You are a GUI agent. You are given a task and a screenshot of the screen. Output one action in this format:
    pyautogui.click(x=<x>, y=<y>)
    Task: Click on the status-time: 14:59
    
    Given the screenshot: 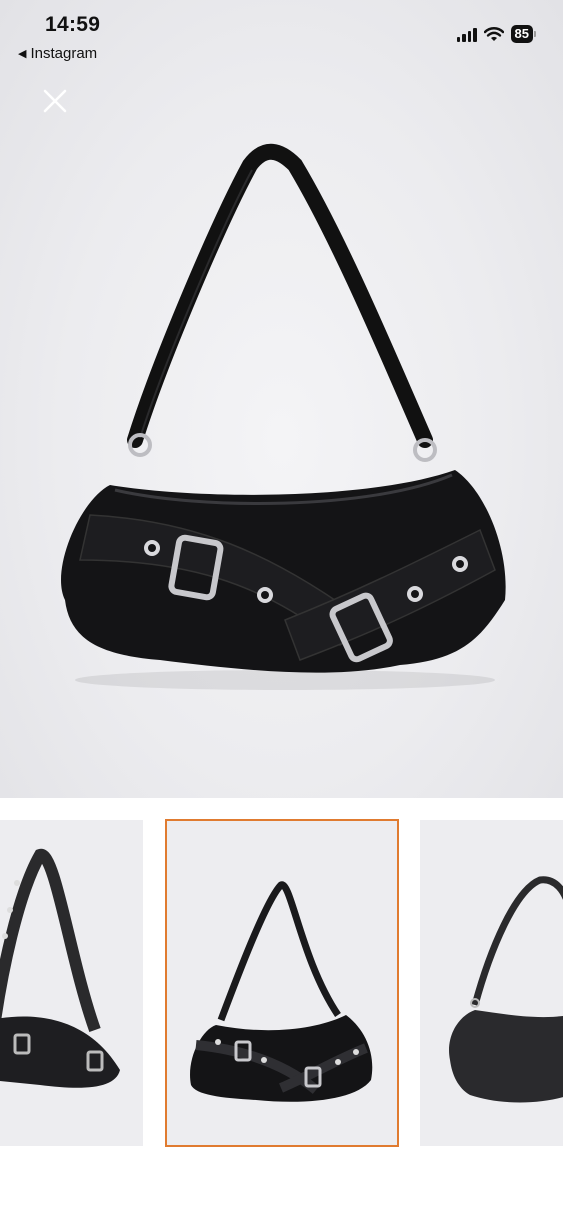 What is the action you would take?
    pyautogui.click(x=73, y=24)
    